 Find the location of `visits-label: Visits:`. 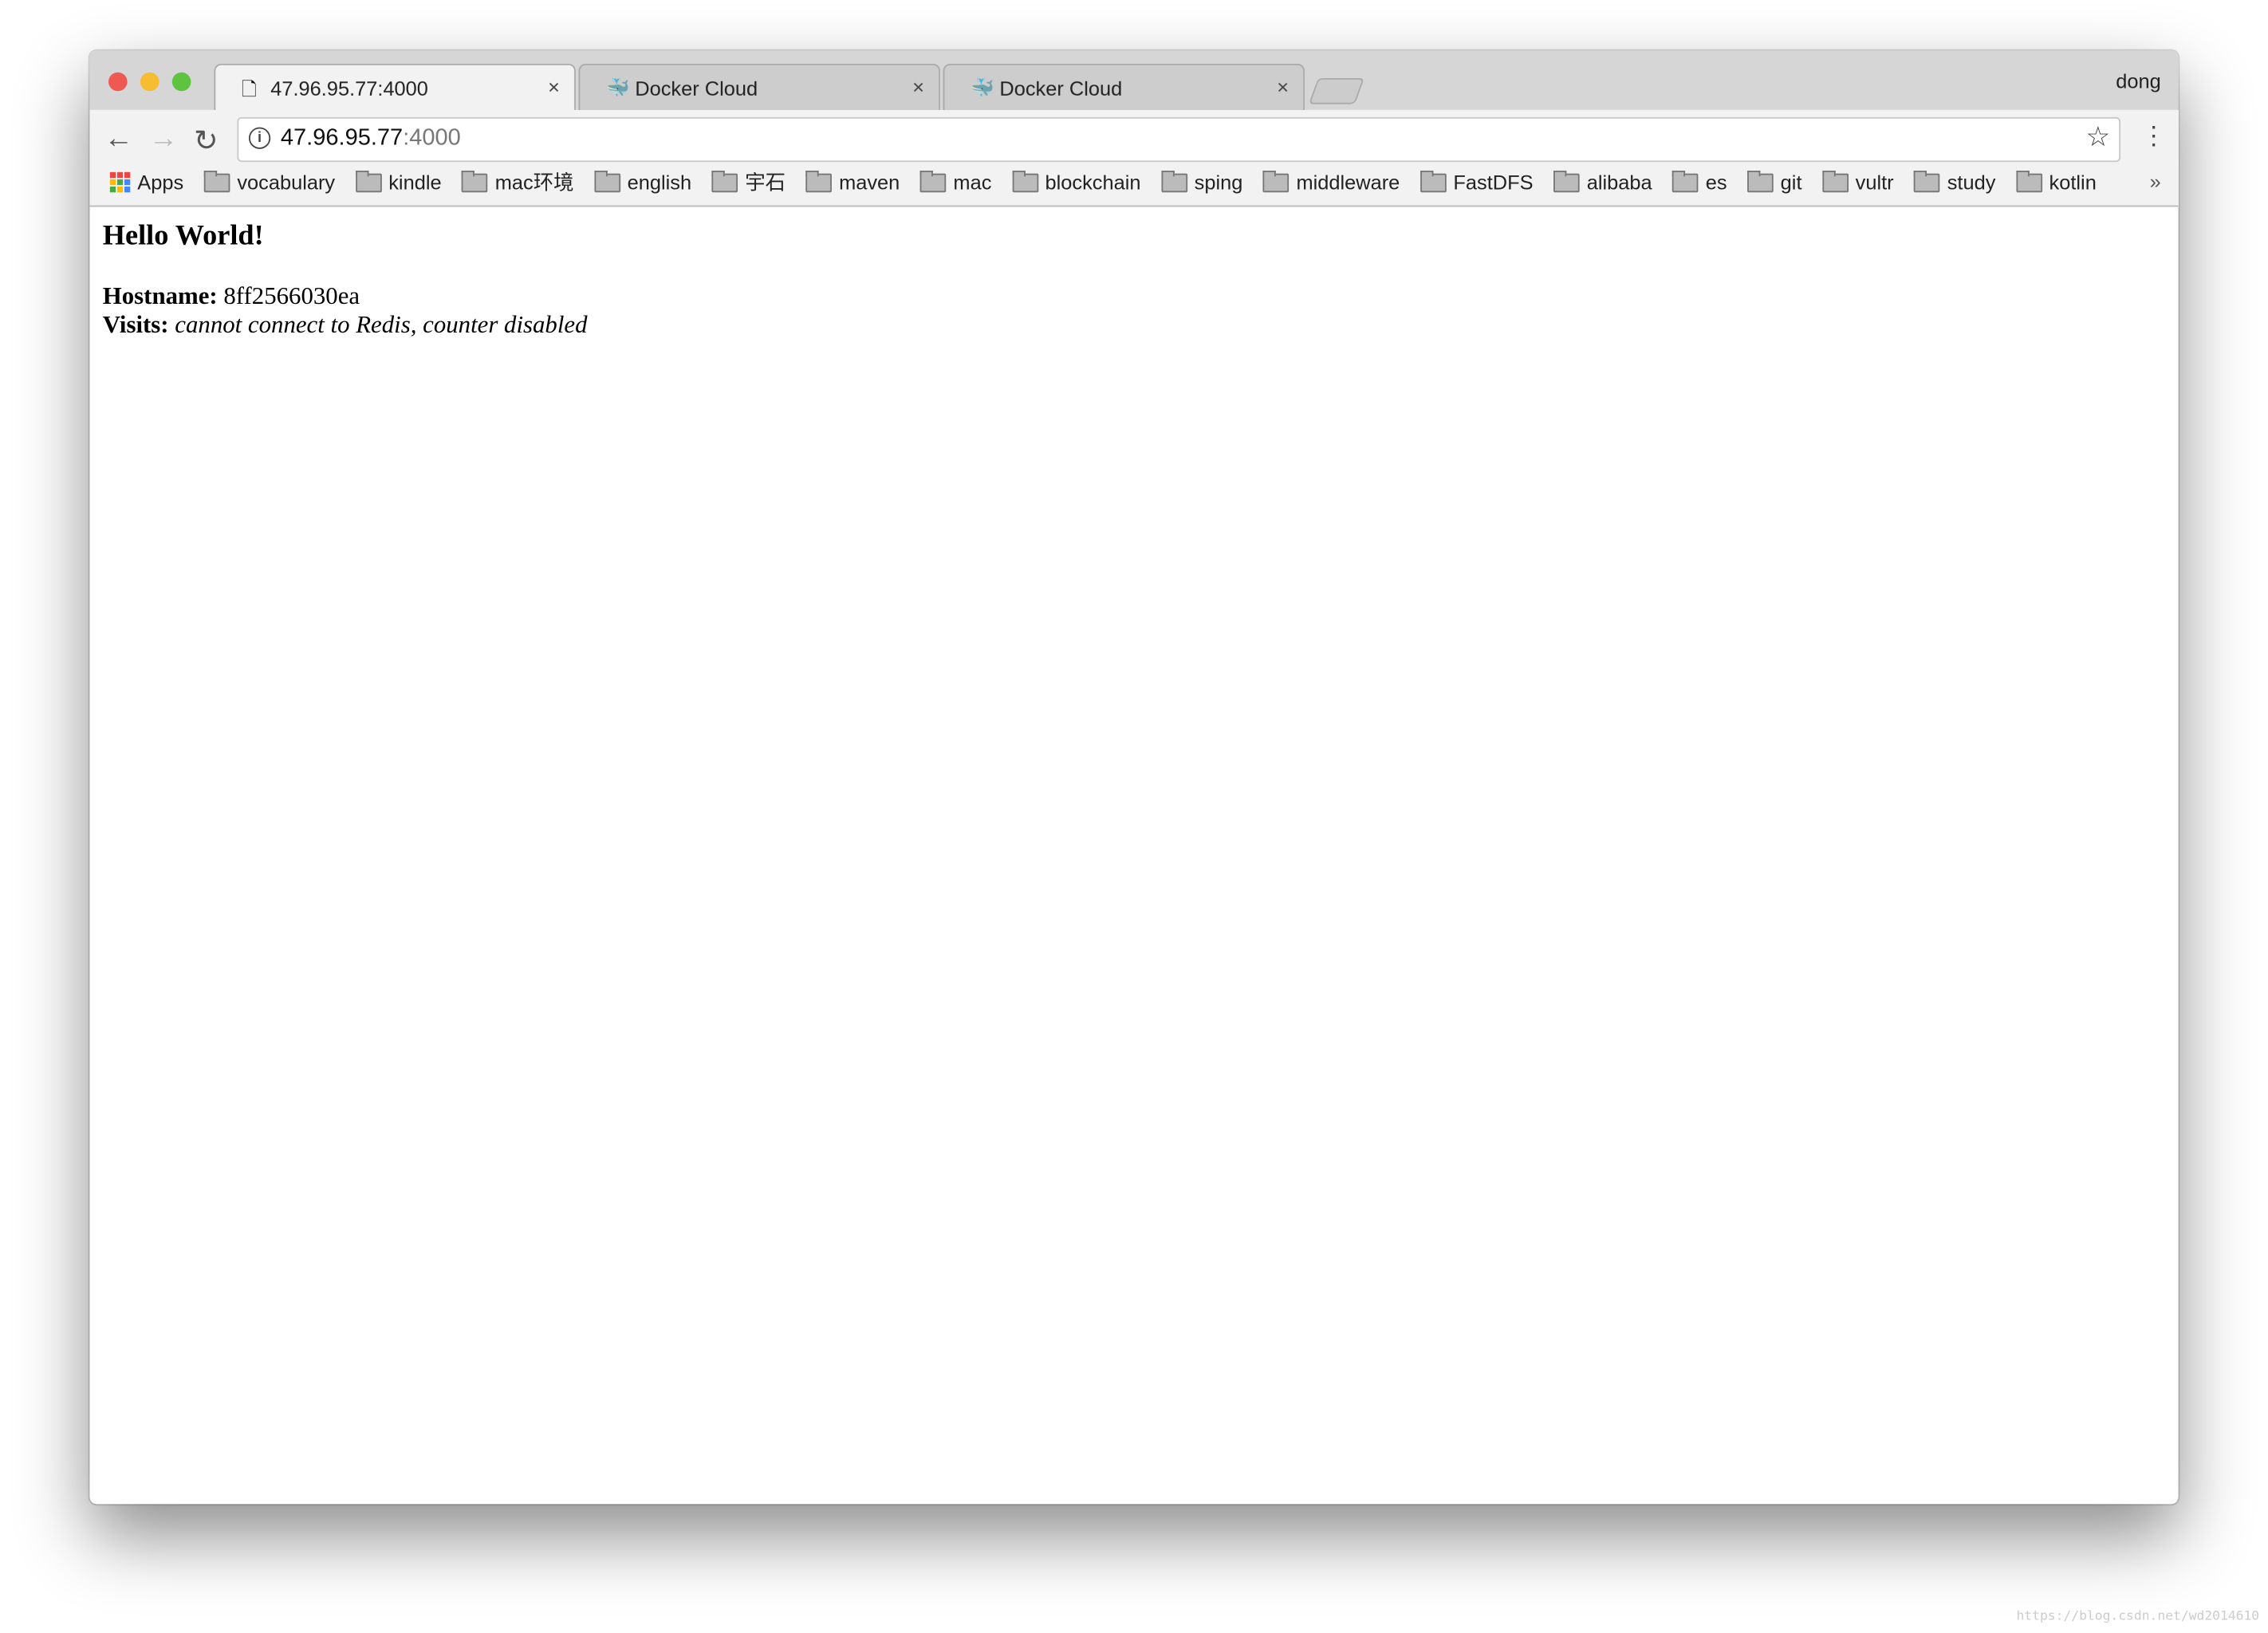

visits-label: Visits: is located at coordinates (135, 324).